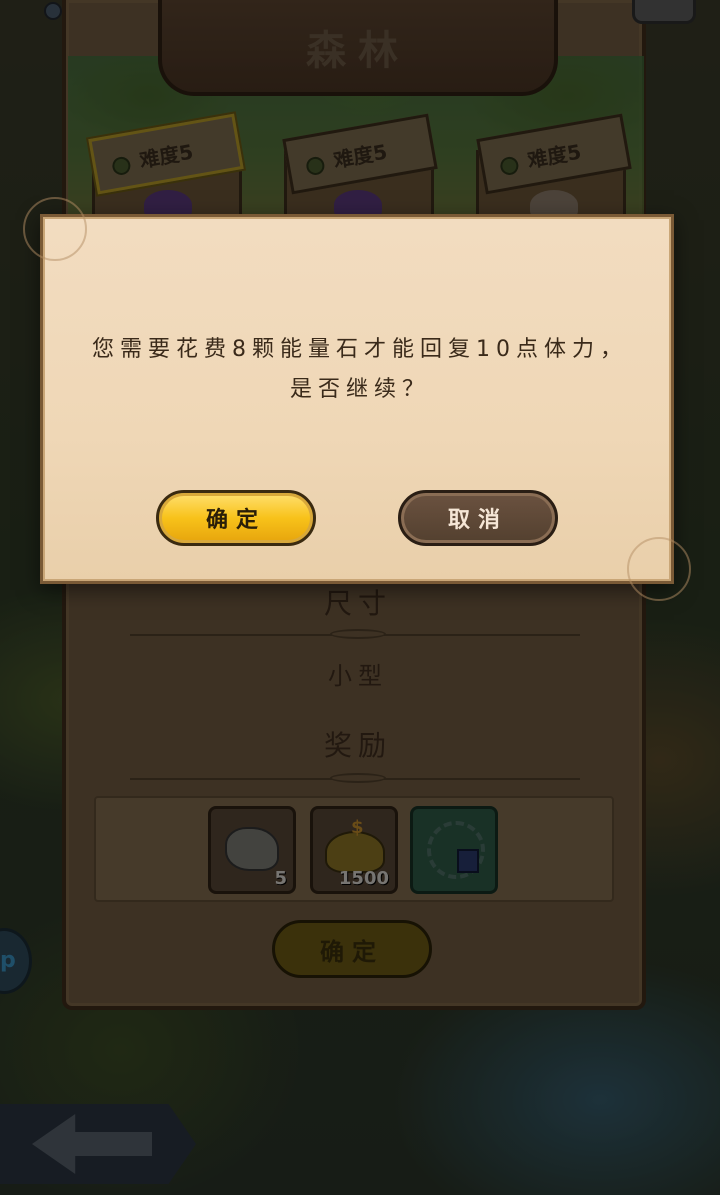  I want to click on confirm-button: 确定, so click(236, 518).